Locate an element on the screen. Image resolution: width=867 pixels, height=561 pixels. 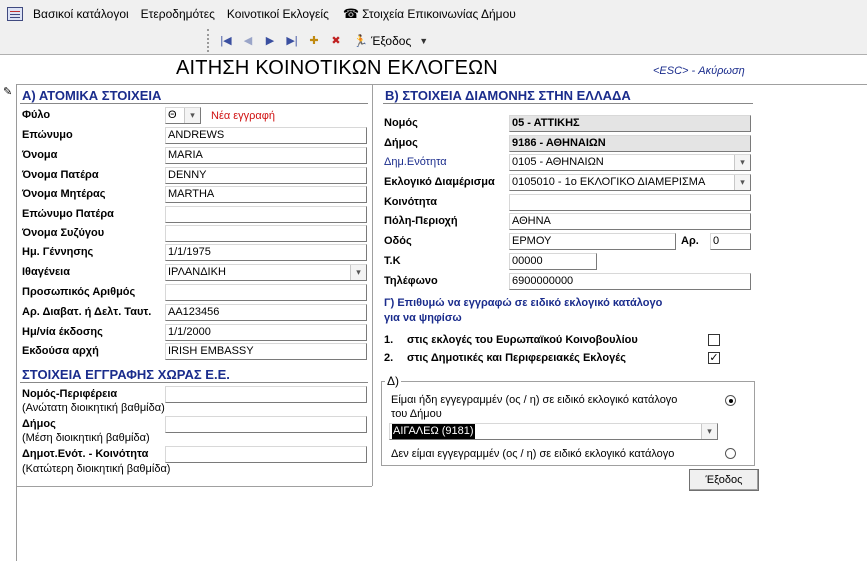
esc-cancel-hint: <ESC> - Ακύρωση is located at coordinates (699, 71).